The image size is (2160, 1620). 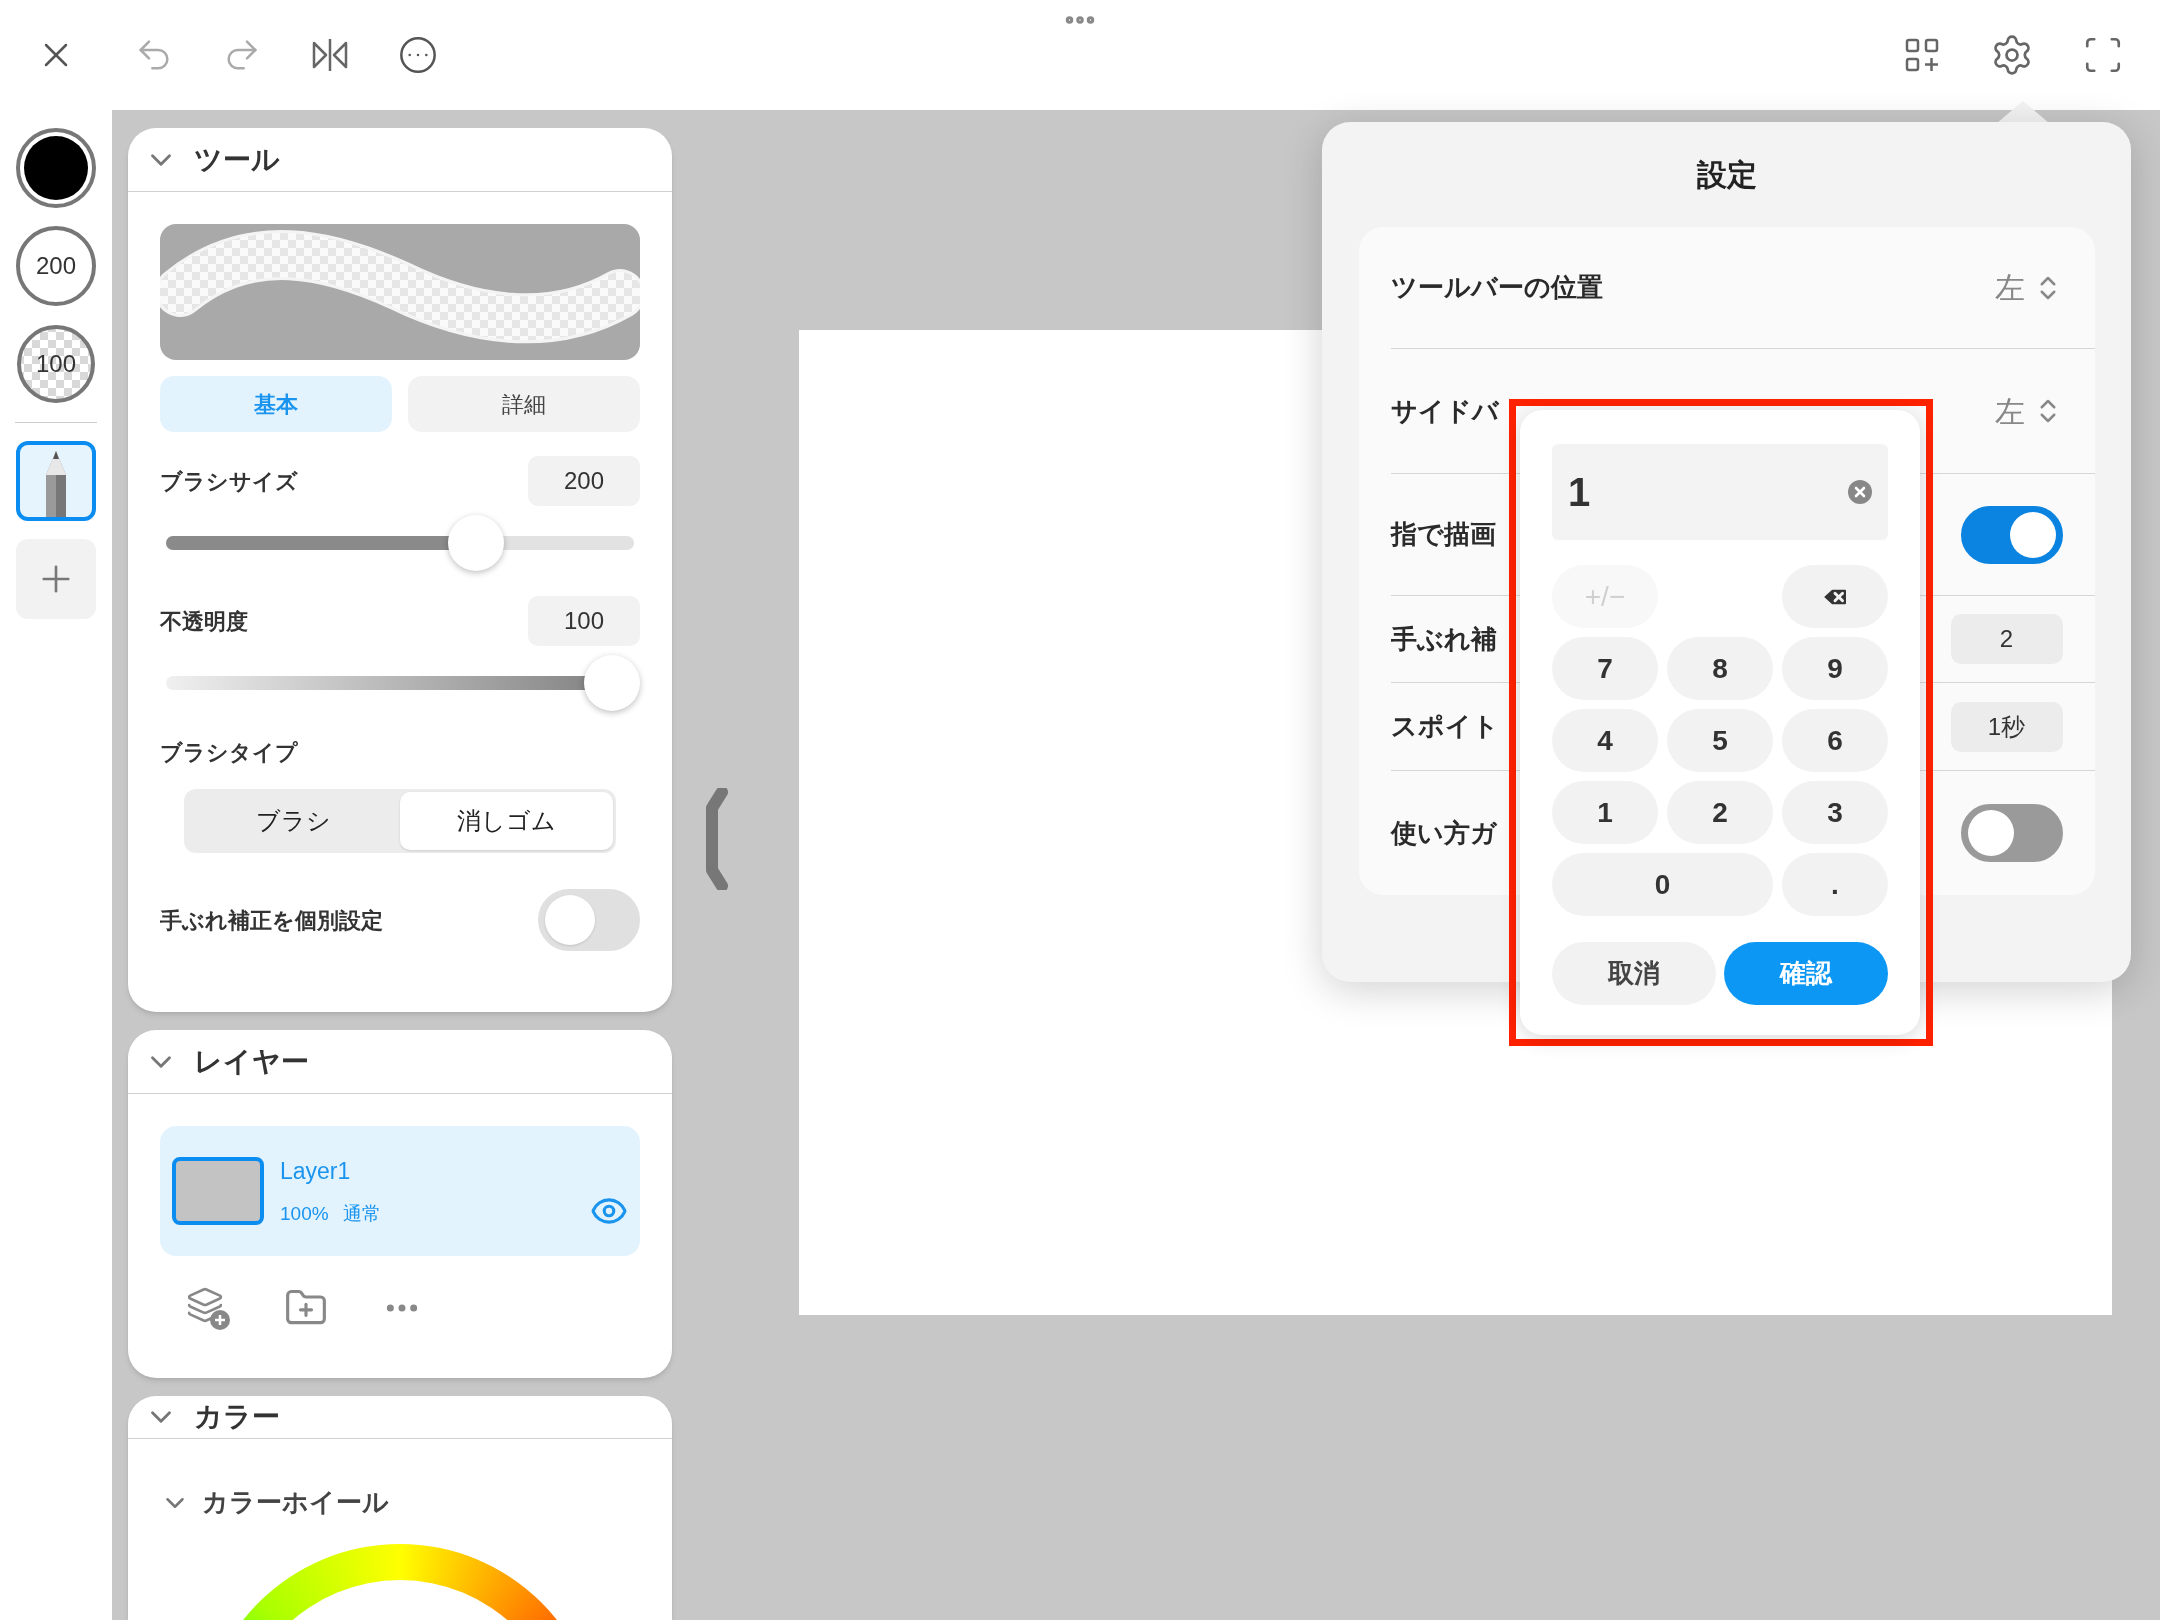 I want to click on setting-label: サイドバ, so click(x=1444, y=411).